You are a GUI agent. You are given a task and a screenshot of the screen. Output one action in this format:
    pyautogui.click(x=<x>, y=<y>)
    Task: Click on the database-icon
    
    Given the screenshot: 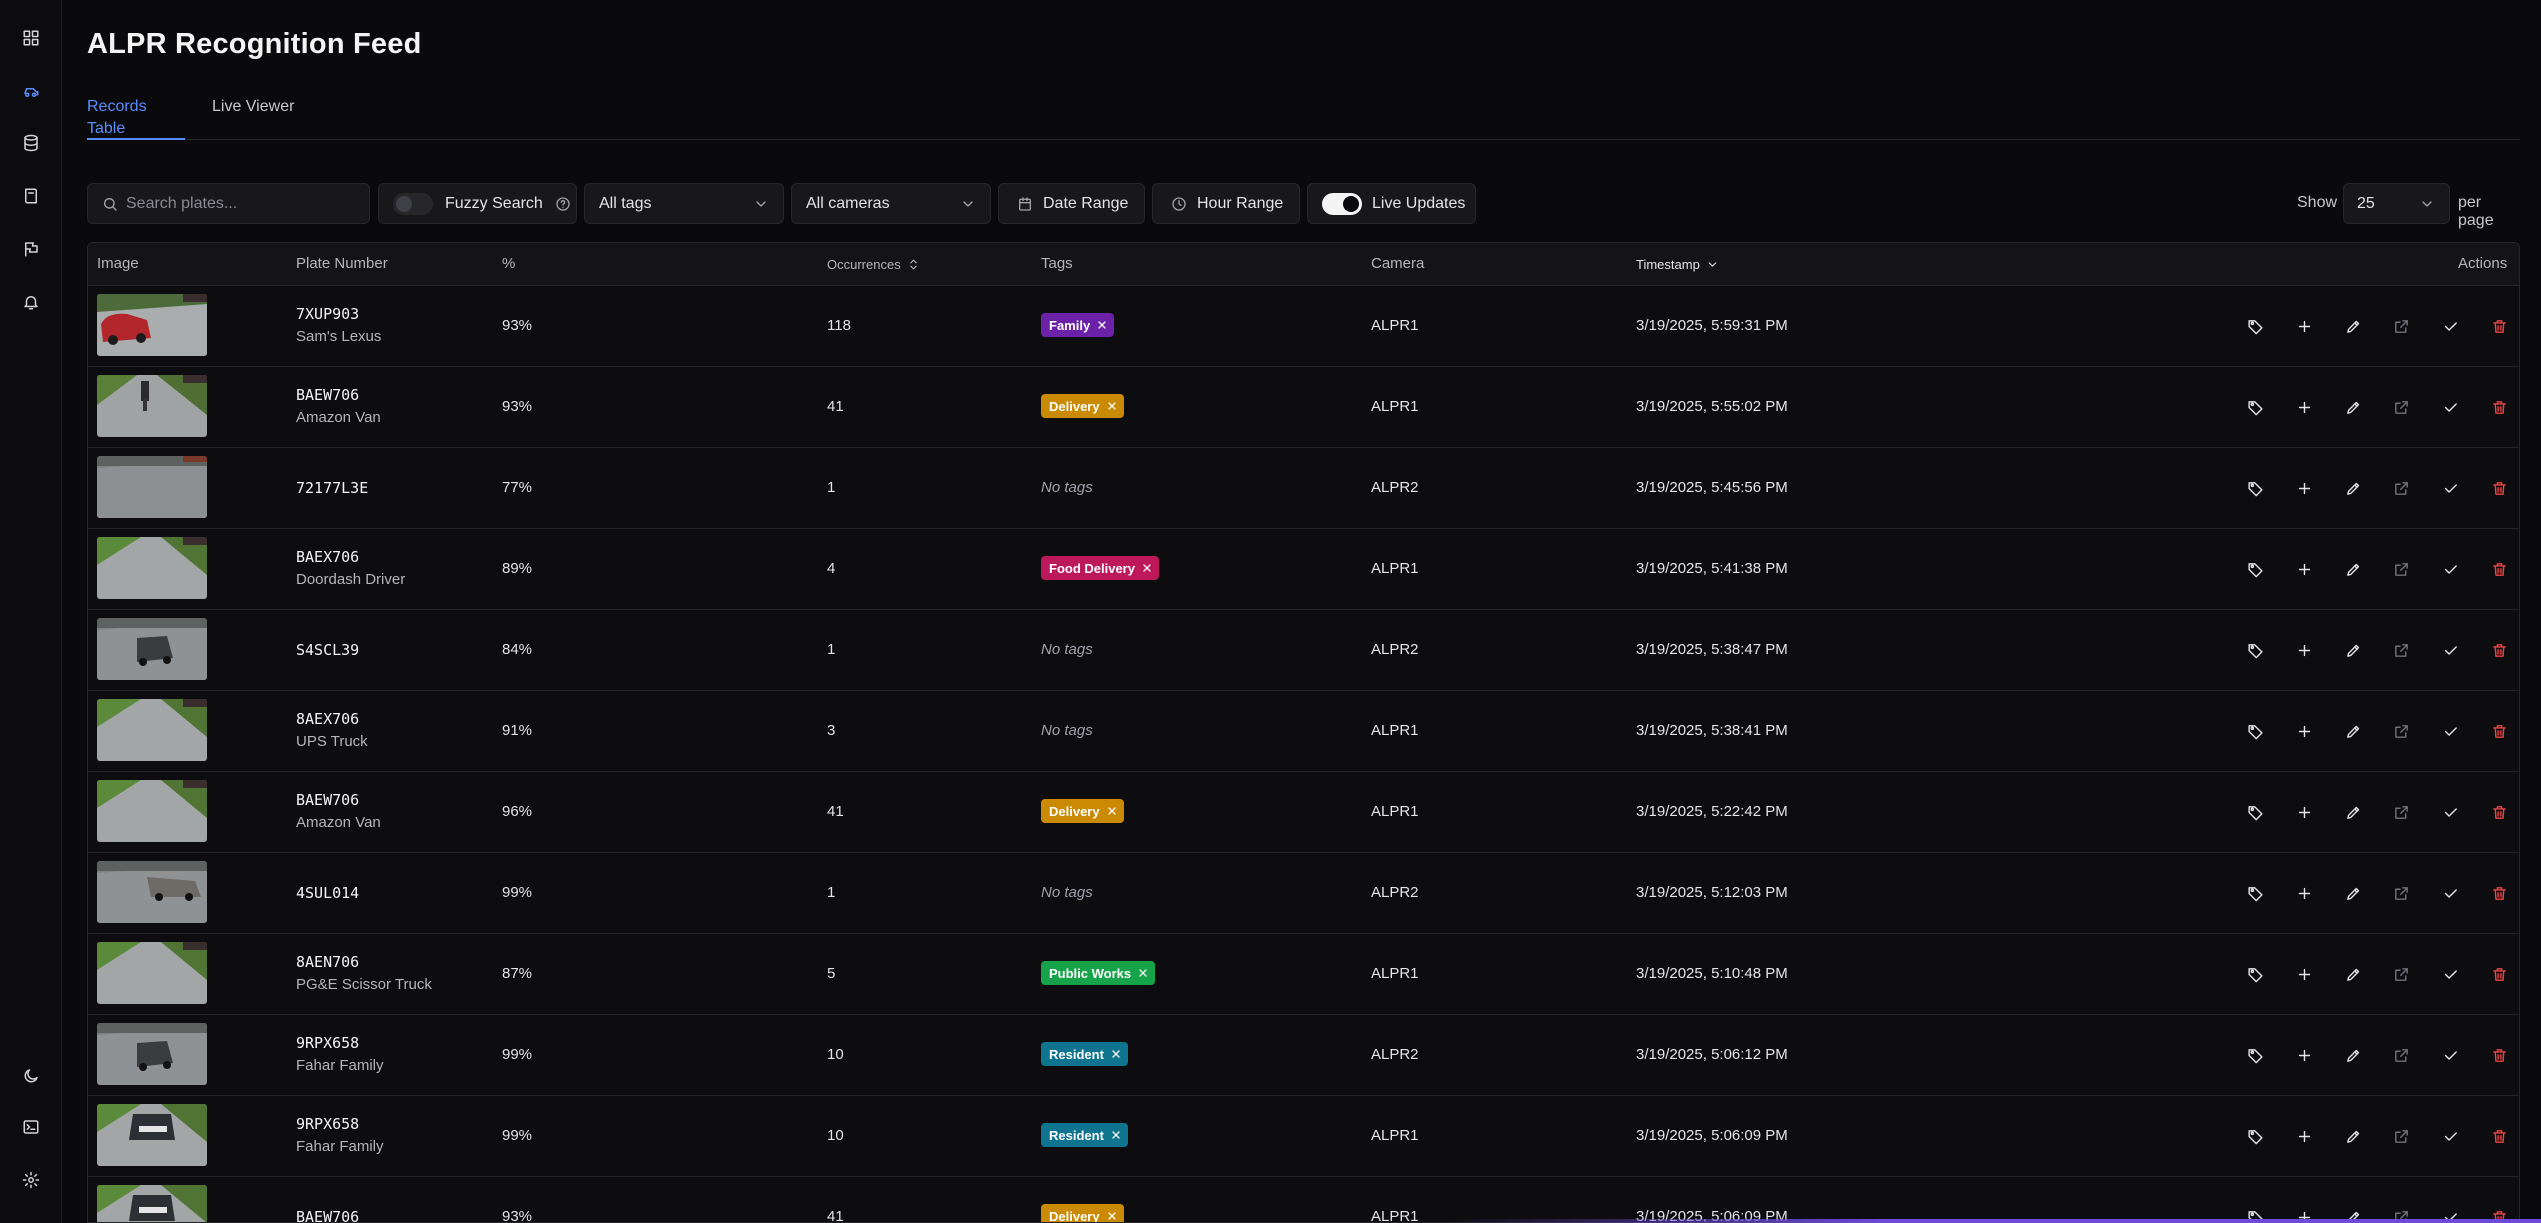 What is the action you would take?
    pyautogui.click(x=31, y=143)
    